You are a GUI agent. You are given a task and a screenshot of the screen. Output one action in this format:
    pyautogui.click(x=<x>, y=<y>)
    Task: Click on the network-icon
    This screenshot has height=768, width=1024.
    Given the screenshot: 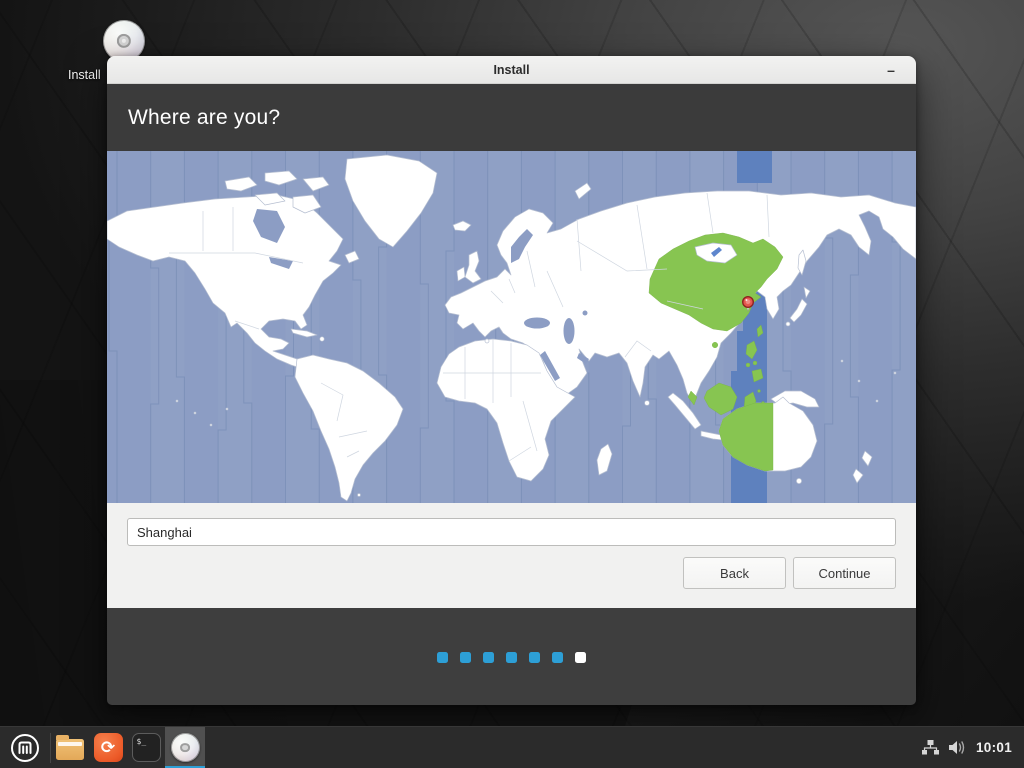 What is the action you would take?
    pyautogui.click(x=930, y=747)
    